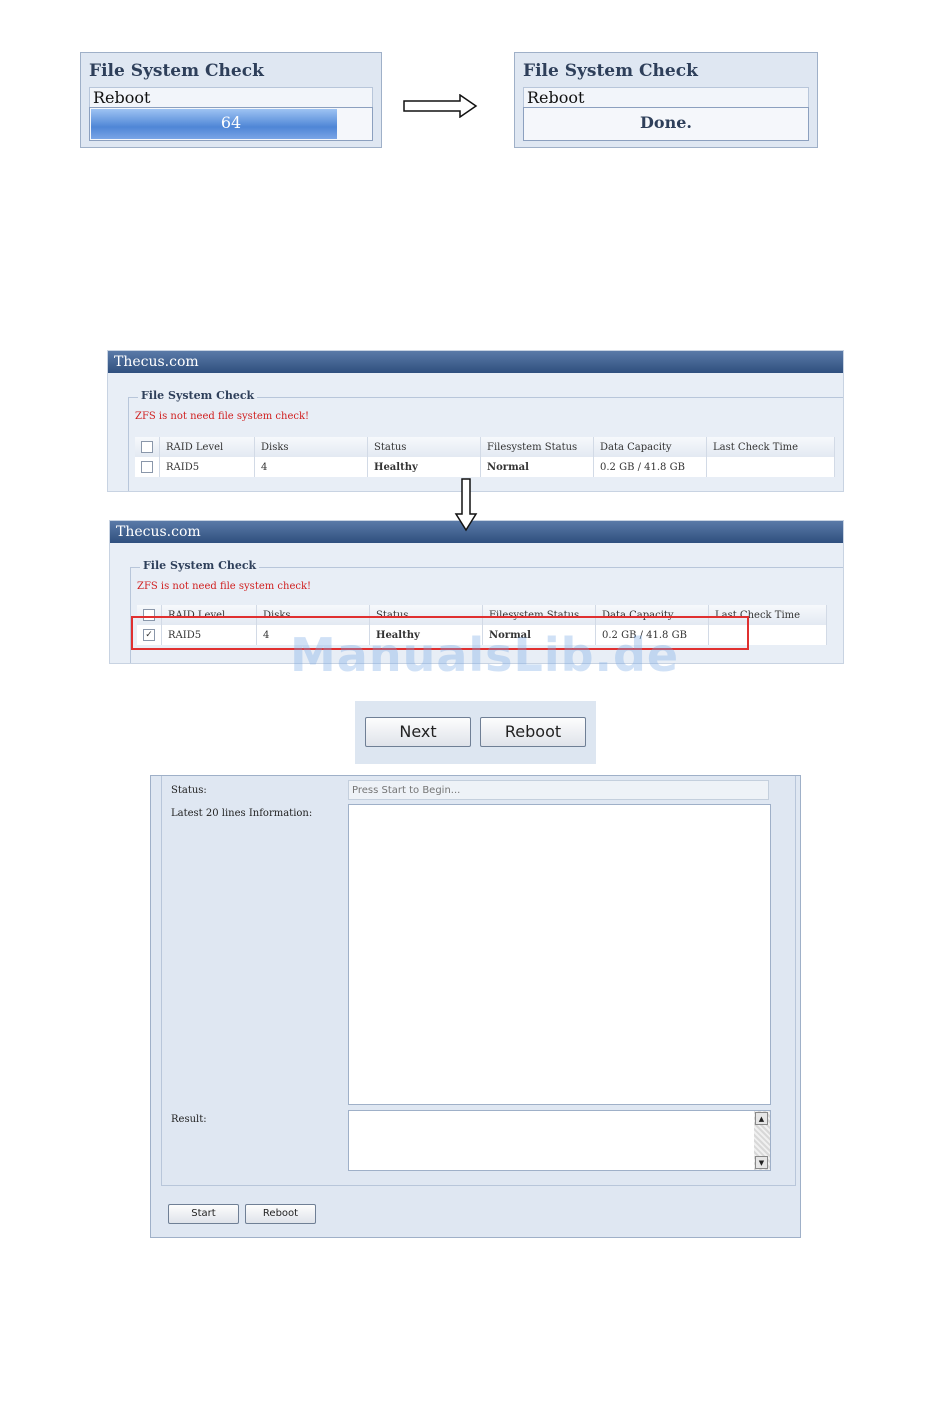 Image resolution: width=950 pixels, height=1420 pixels. I want to click on progress-bar: 64, so click(231, 124).